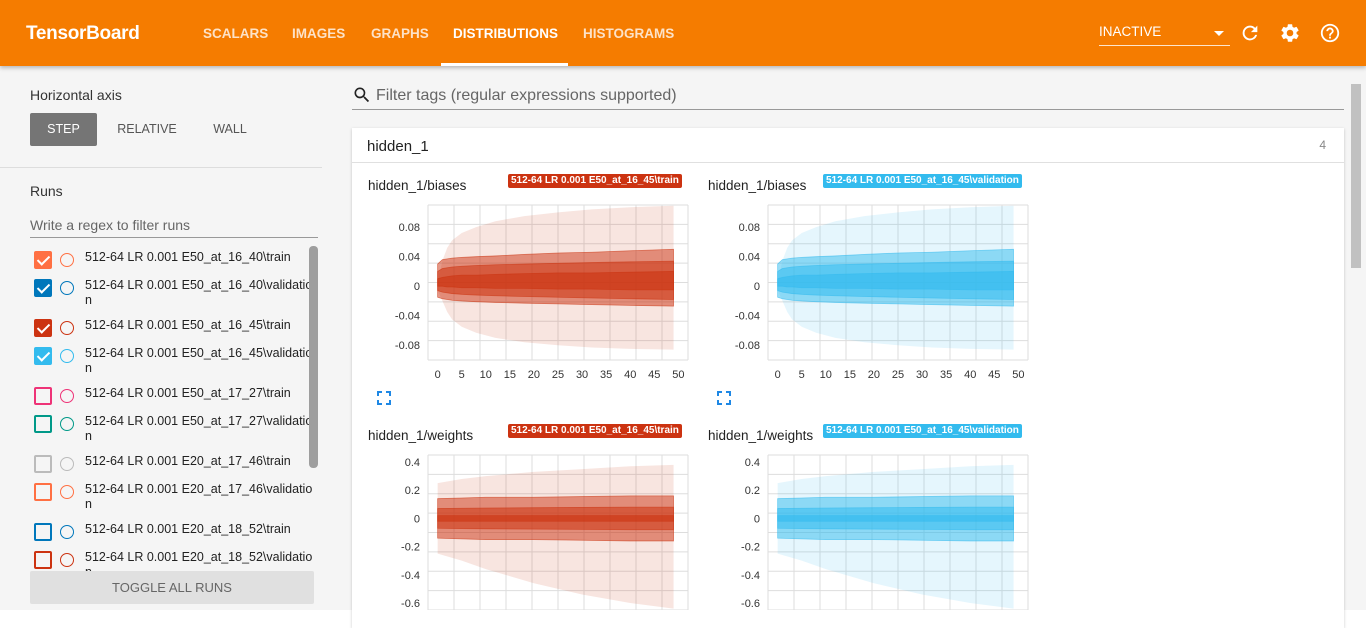 The image size is (1366, 628). What do you see at coordinates (826, 96) in the screenshot?
I see `tag-filter-input` at bounding box center [826, 96].